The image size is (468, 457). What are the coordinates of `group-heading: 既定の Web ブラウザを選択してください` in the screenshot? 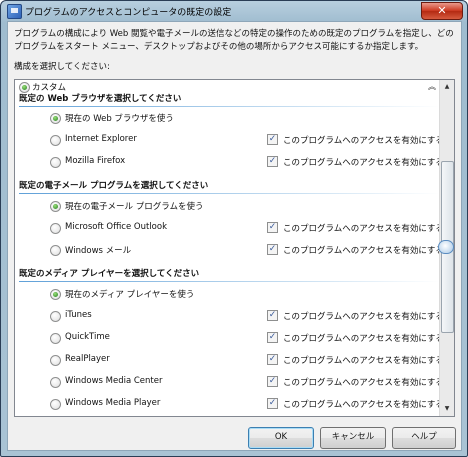 It's located at (100, 99).